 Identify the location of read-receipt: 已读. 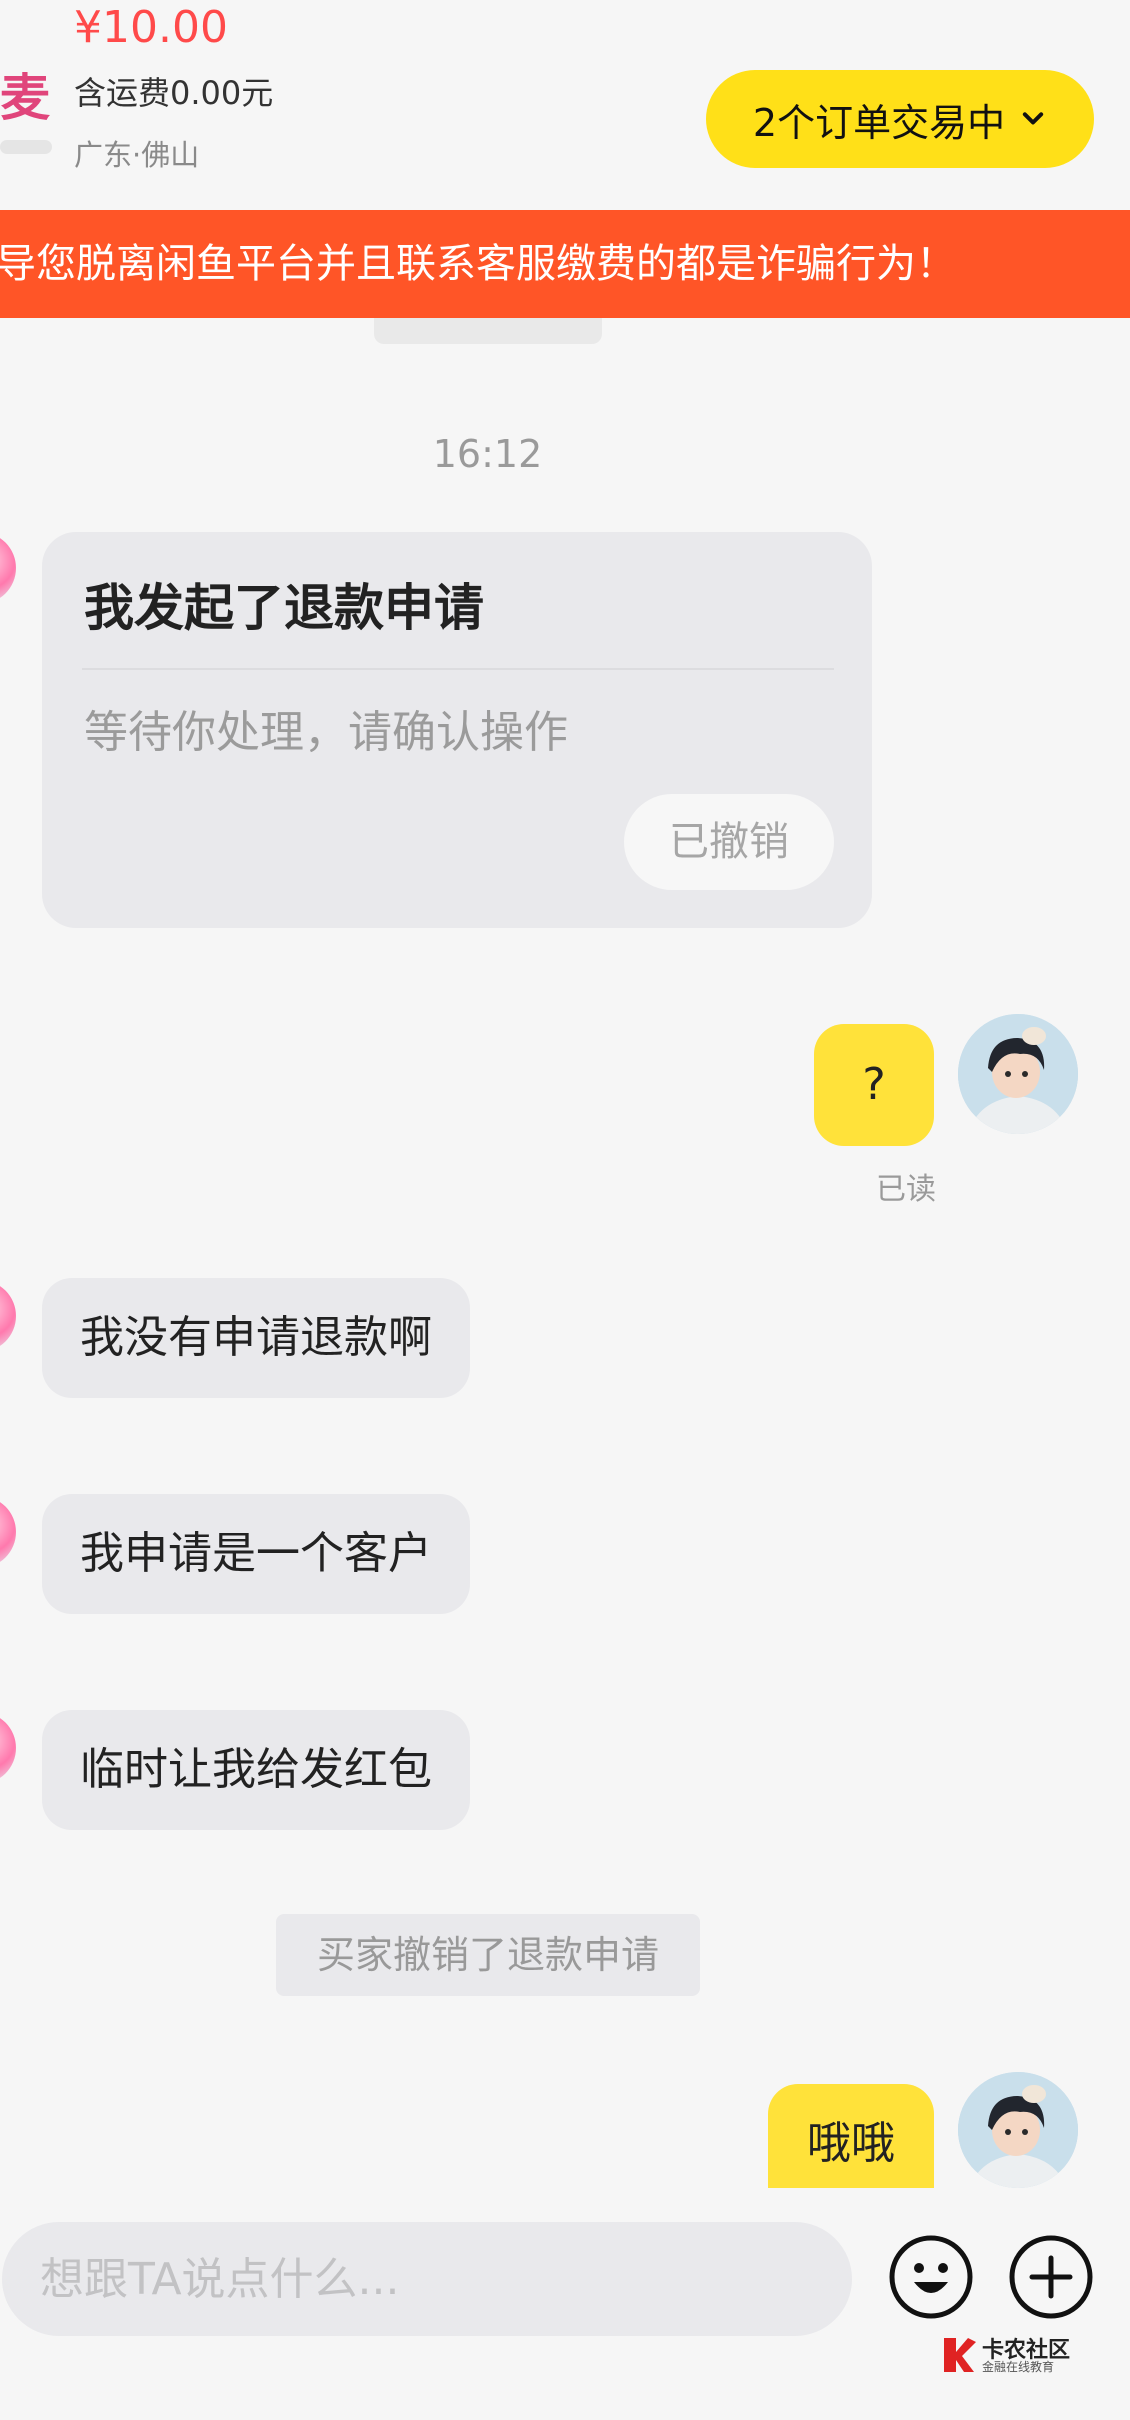
(906, 1189).